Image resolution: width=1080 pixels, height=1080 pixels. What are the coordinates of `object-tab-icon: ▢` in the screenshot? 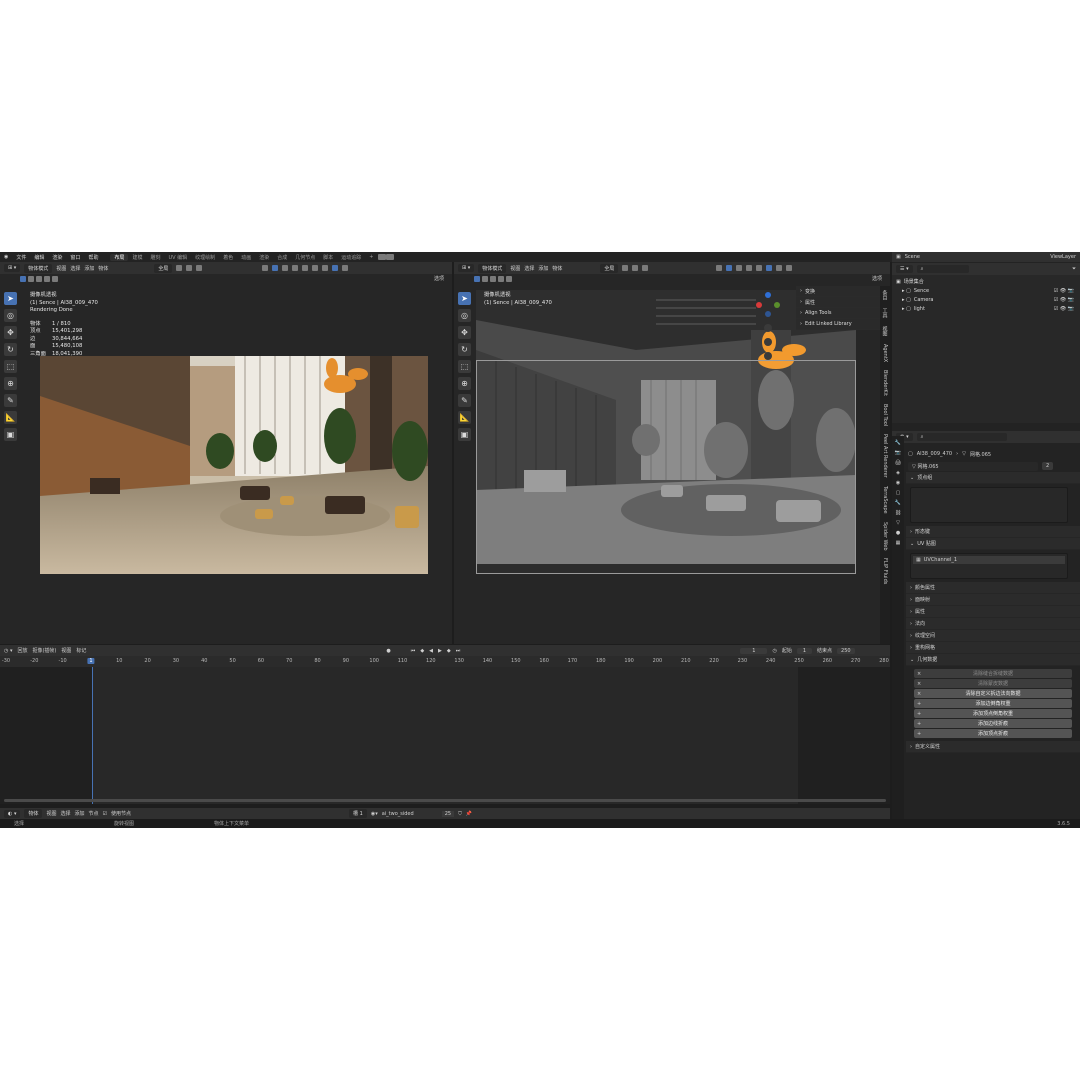 It's located at (898, 493).